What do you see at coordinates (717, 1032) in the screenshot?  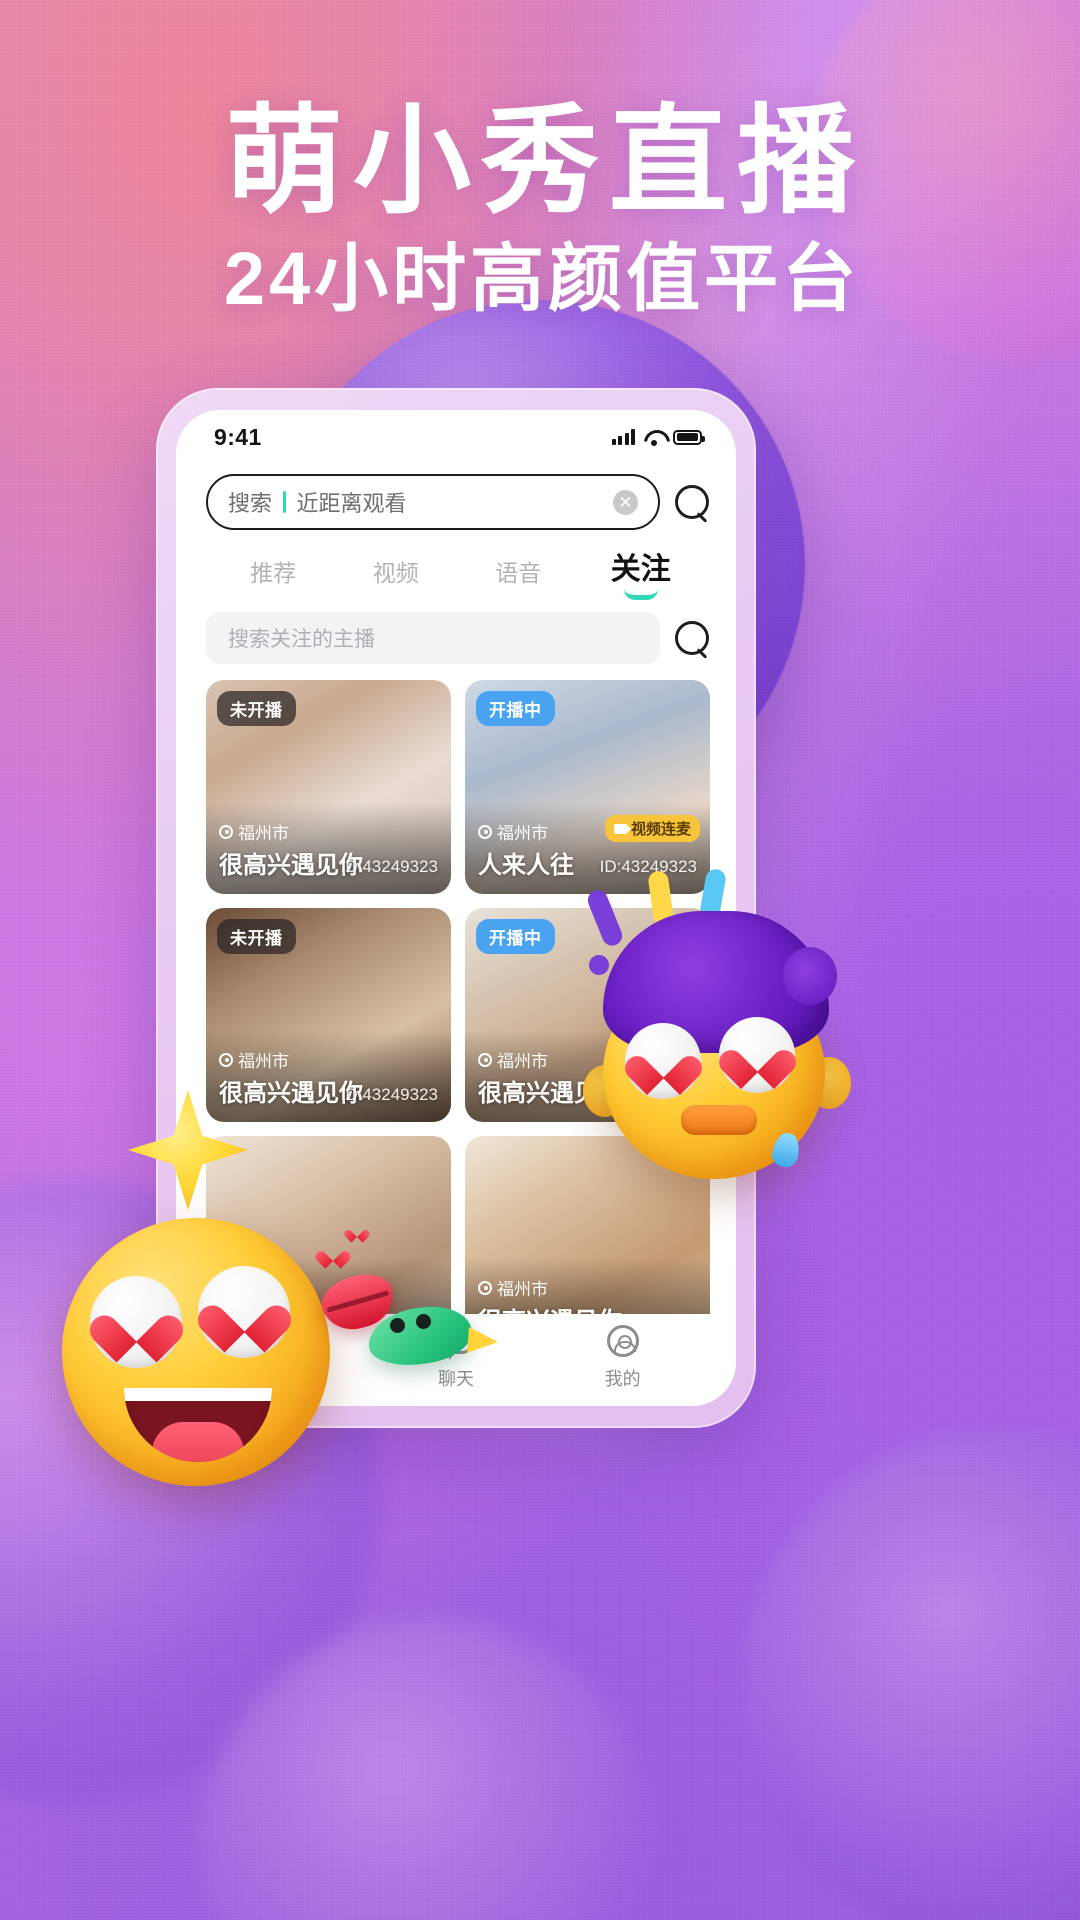 I see `boy-heart-eyes-emoji` at bounding box center [717, 1032].